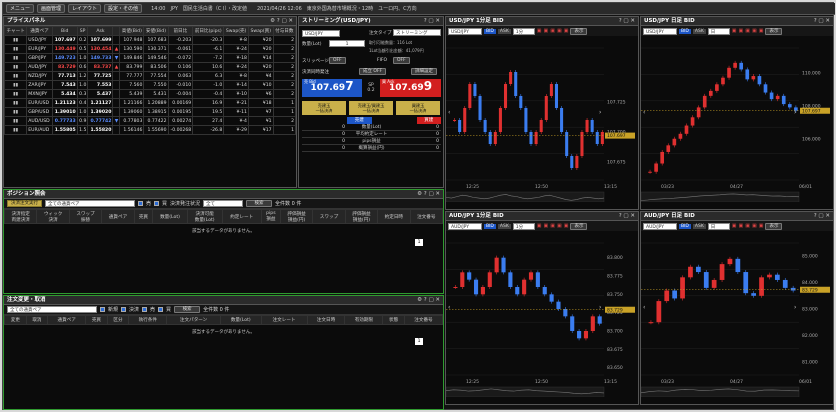 The image size is (836, 412). What do you see at coordinates (20, 8) in the screenshot?
I see `menu-button: メニュー` at bounding box center [20, 8].